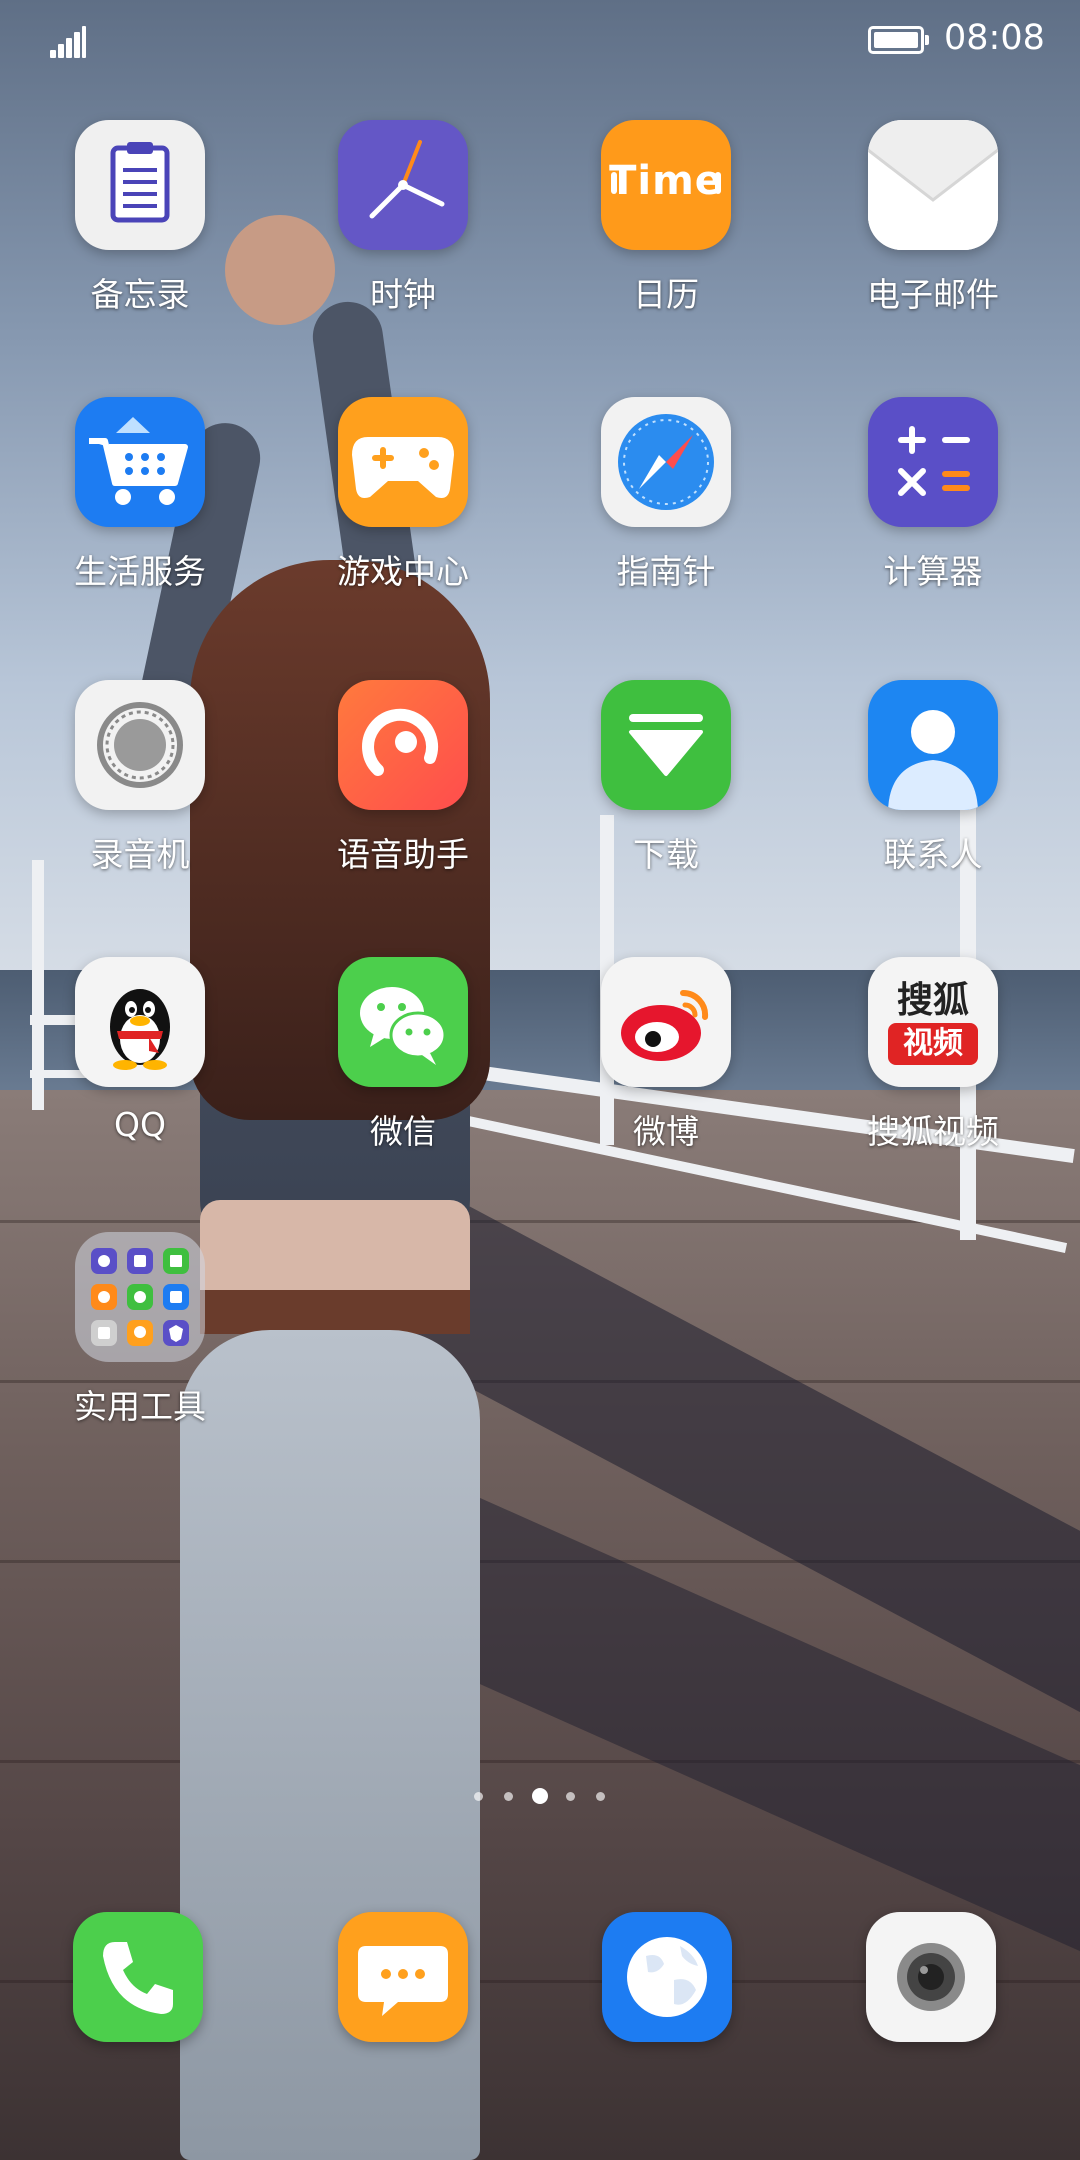 Image resolution: width=1080 pixels, height=2160 pixels. I want to click on app-game-center: 游戏中心, so click(403, 495).